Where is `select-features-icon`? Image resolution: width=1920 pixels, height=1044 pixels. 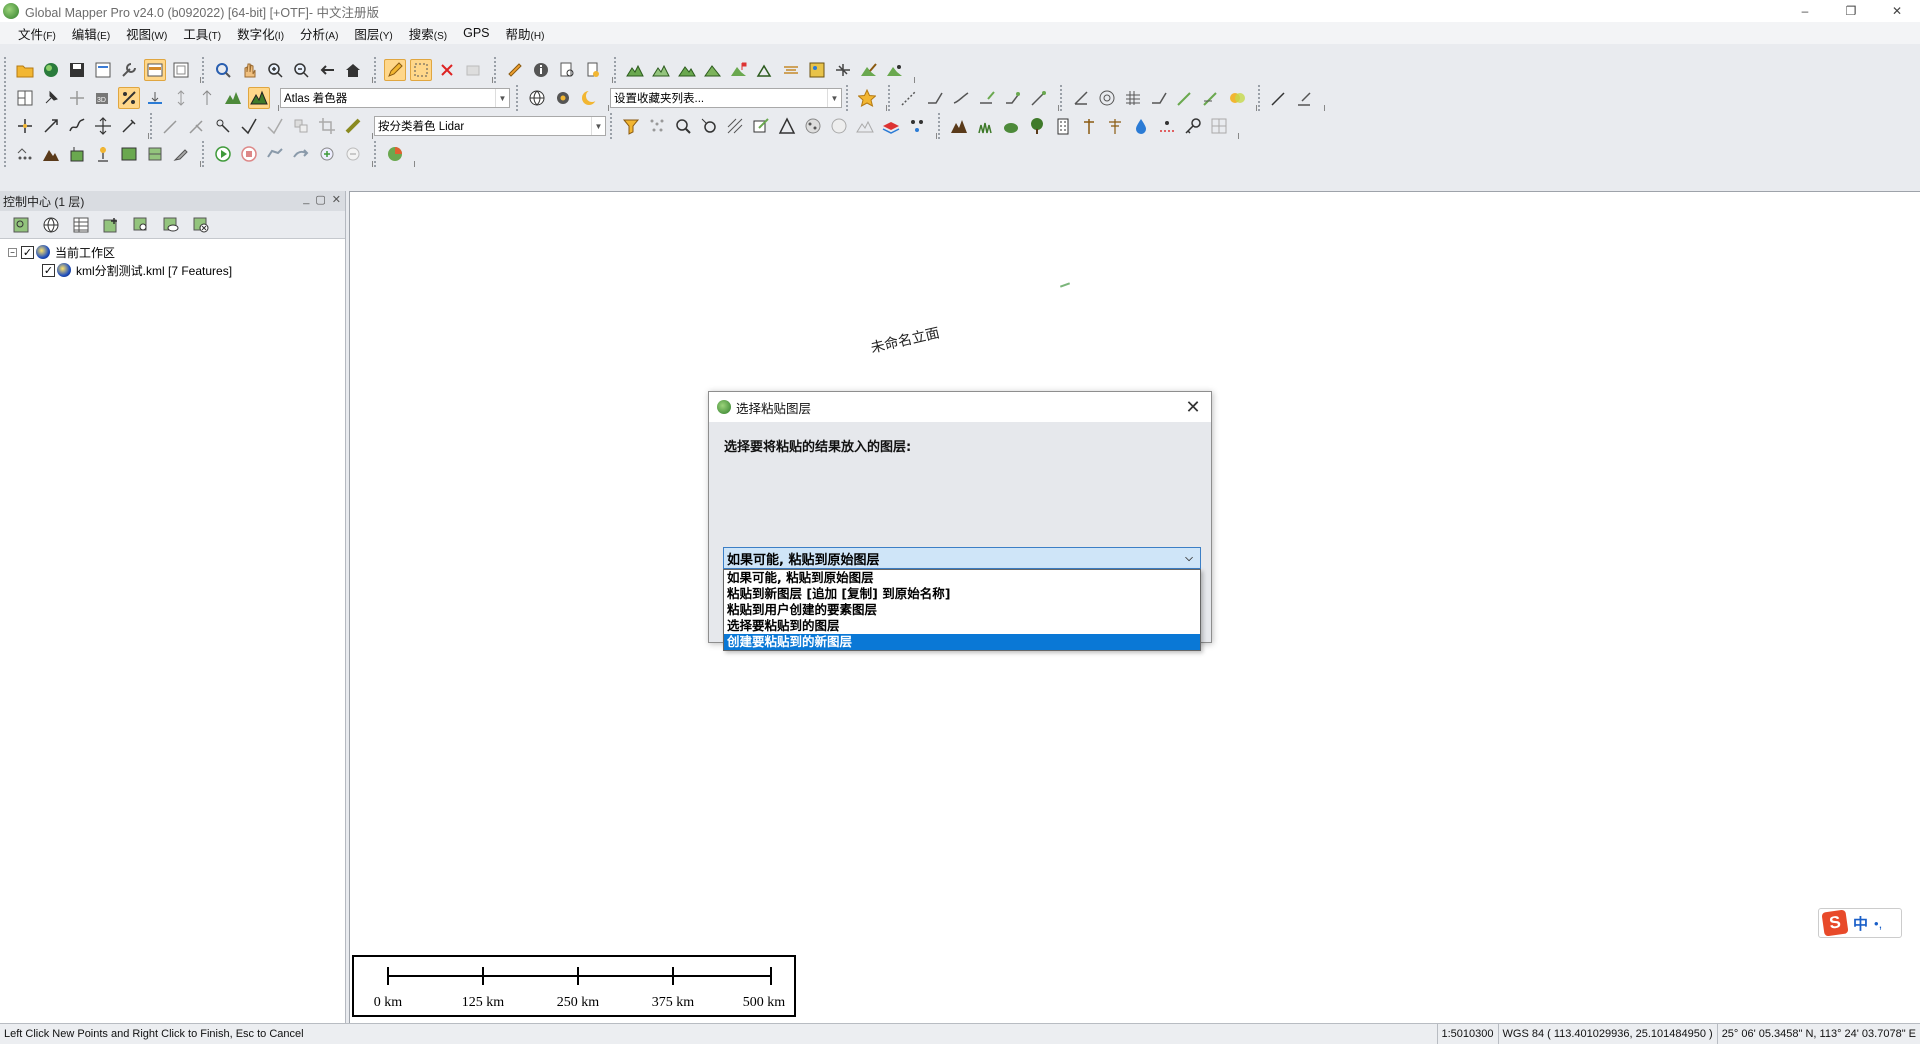
select-features-icon is located at coordinates (421, 70).